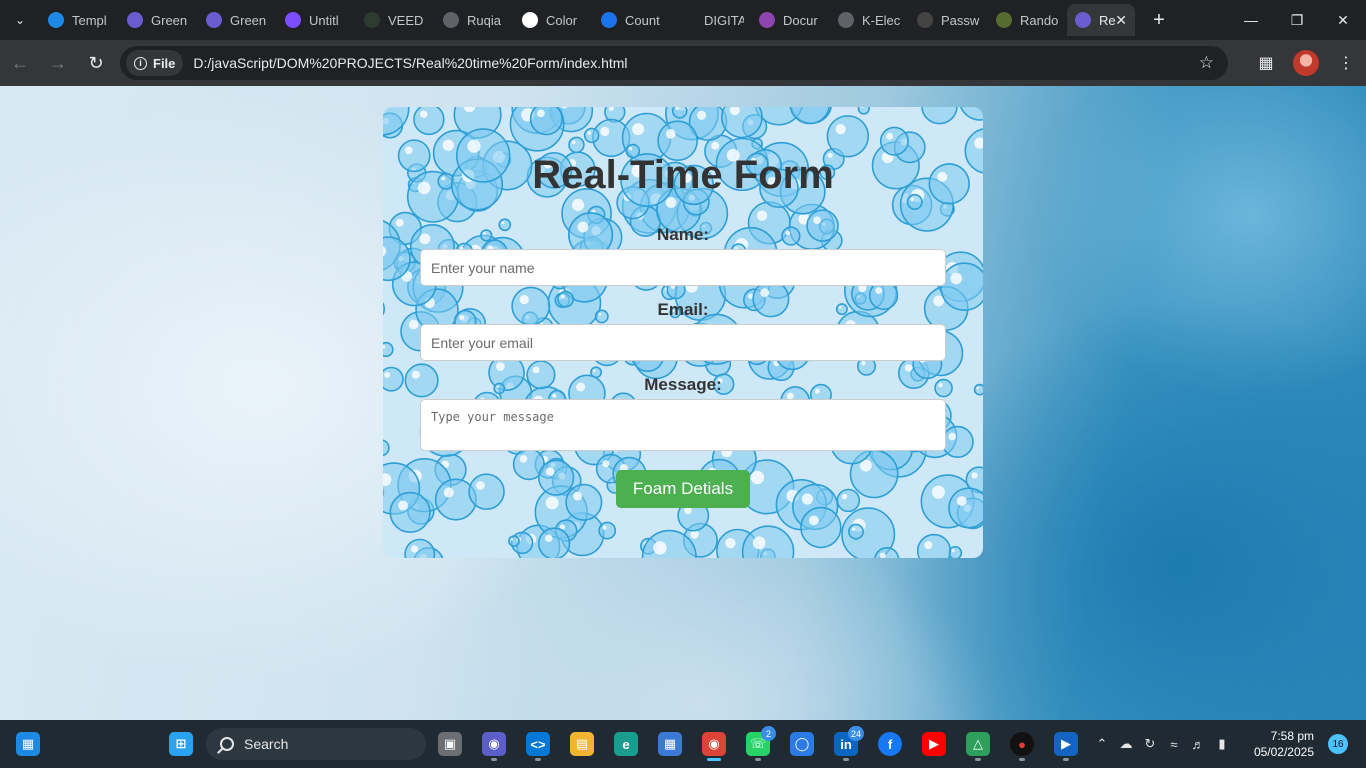  What do you see at coordinates (1198, 744) in the screenshot?
I see `volume-icon: ♬` at bounding box center [1198, 744].